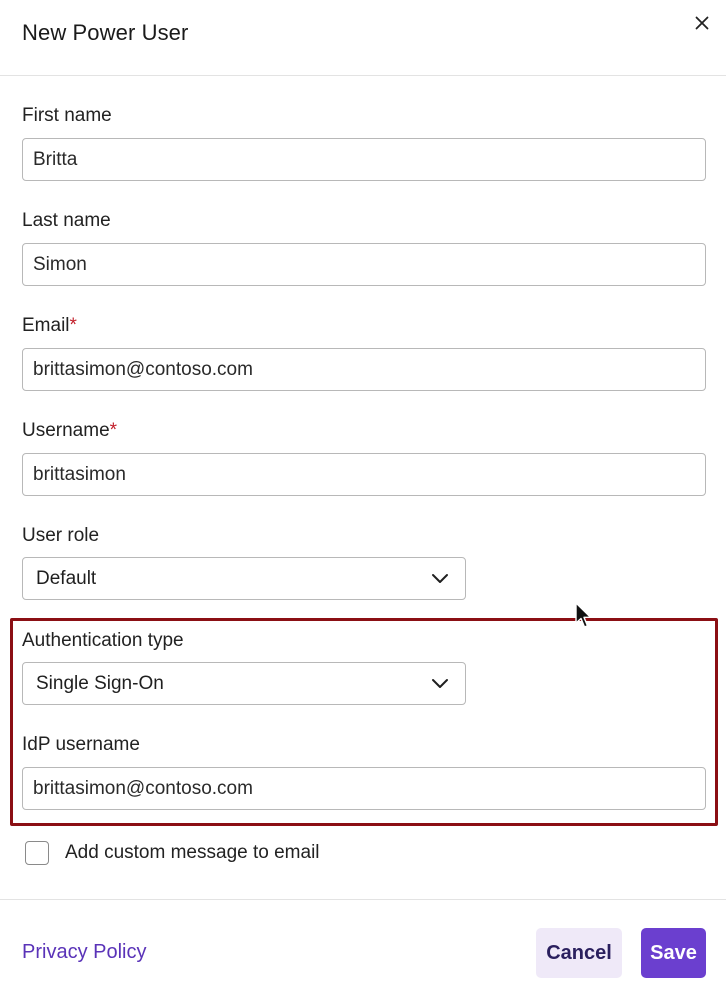 The image size is (726, 999). Describe the element at coordinates (364, 159) in the screenshot. I see `first-name-input` at that location.